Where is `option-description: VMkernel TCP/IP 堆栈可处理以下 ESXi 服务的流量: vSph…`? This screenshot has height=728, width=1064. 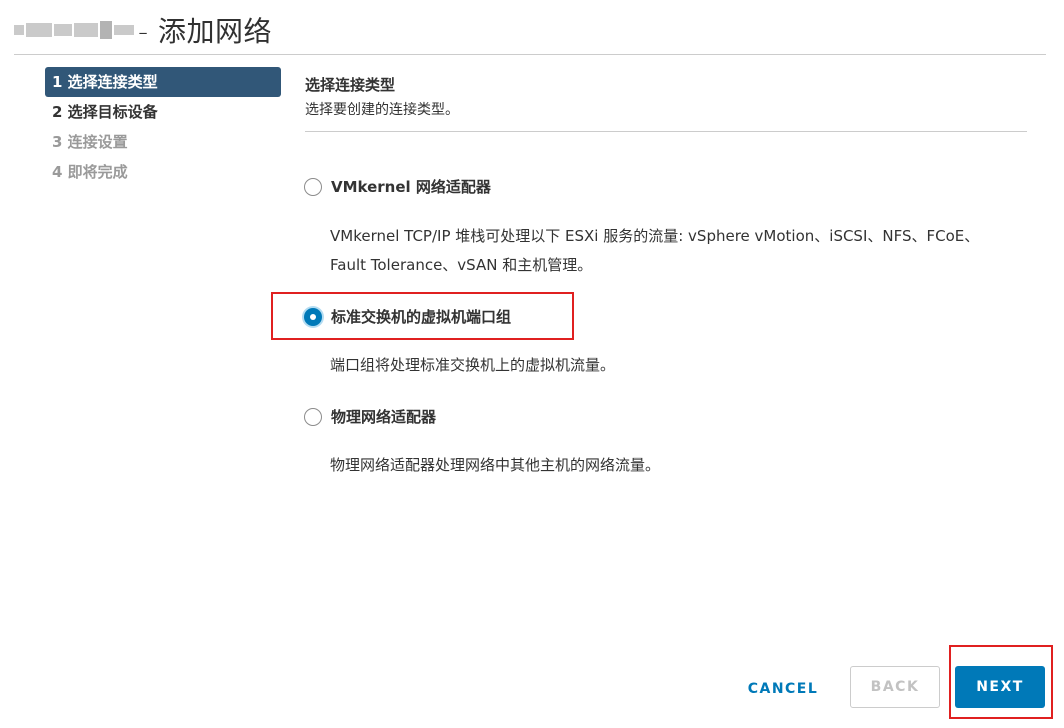
option-description: VMkernel TCP/IP 堆栈可处理以下 ESXi 服务的流量: vSph… is located at coordinates (680, 251).